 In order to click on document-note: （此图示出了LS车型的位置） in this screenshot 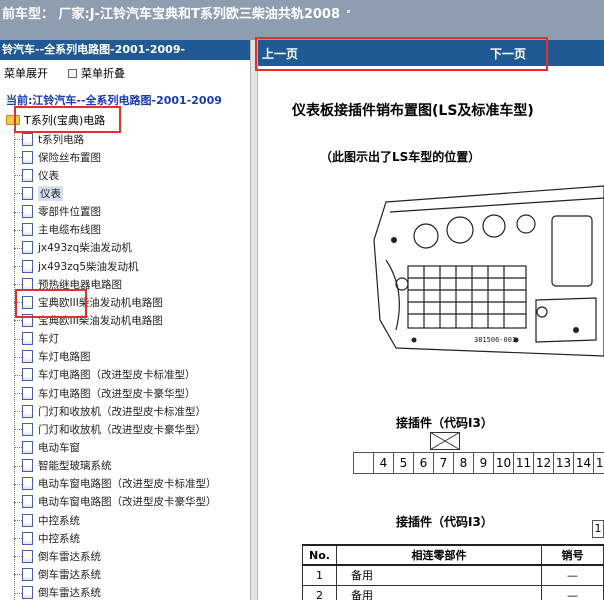, I will do `click(400, 157)`.